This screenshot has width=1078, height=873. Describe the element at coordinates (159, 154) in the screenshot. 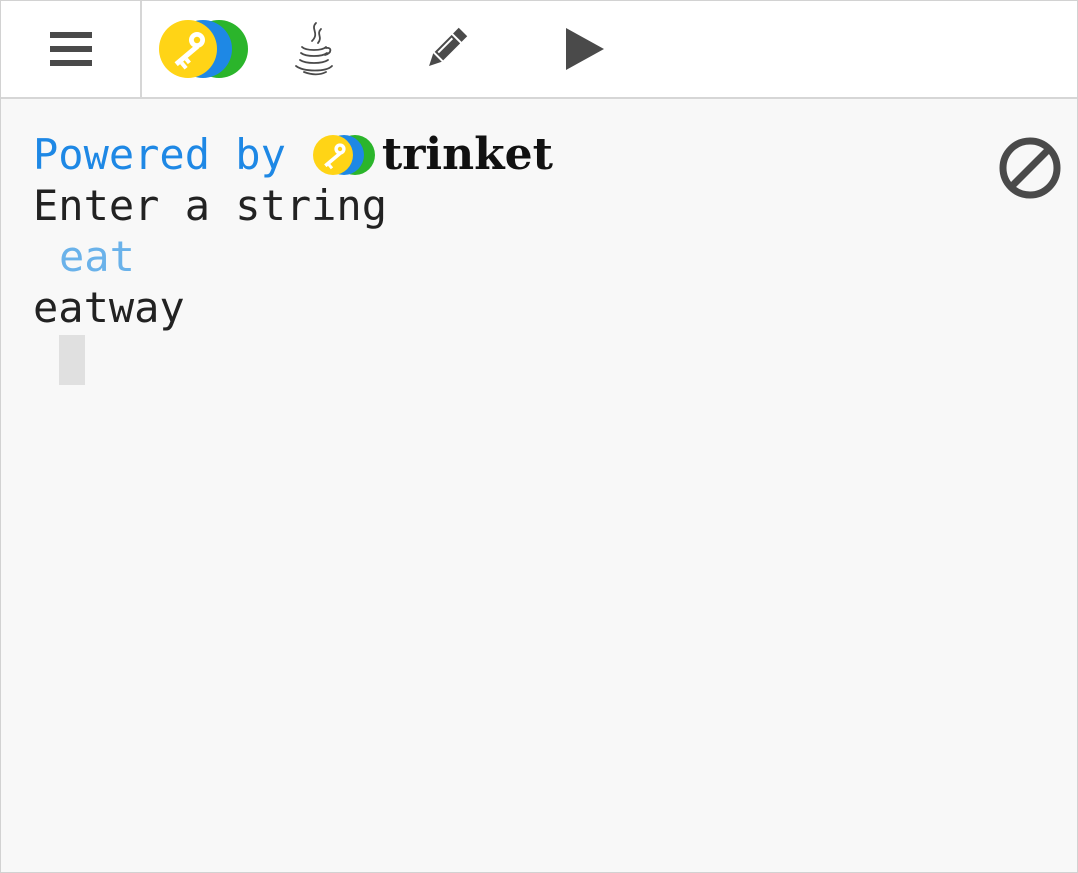

I see `powered-by-text: Powered by` at that location.